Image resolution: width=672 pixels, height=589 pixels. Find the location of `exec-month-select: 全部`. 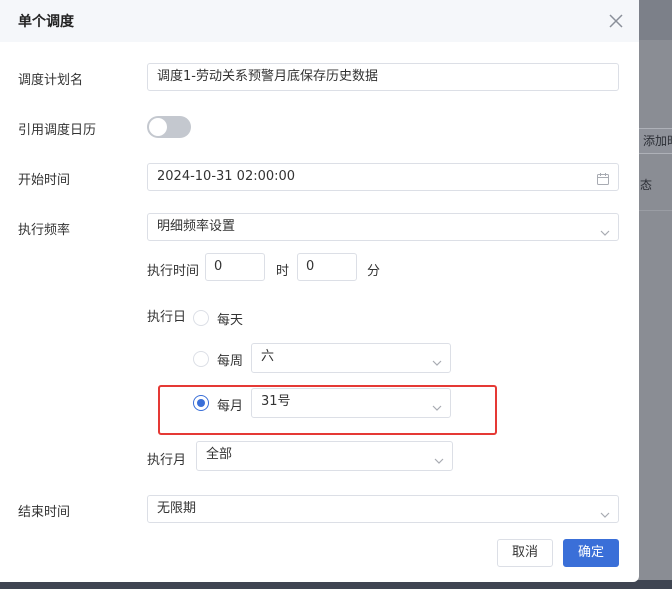

exec-month-select: 全部 is located at coordinates (324, 456).